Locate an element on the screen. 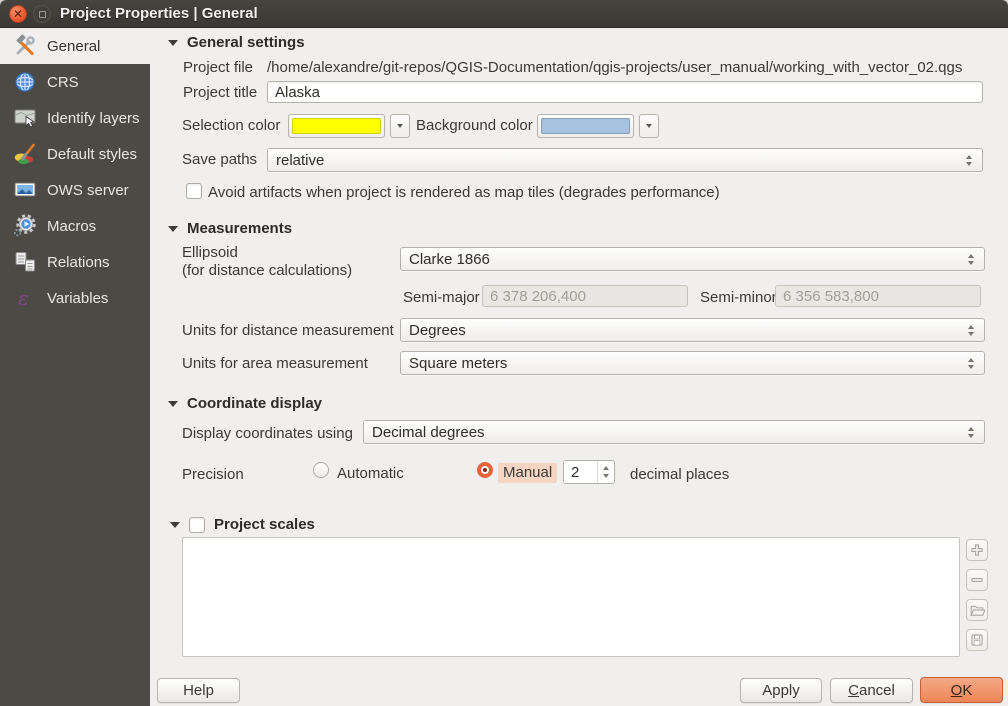 This screenshot has width=1008, height=706. section-header-project-scales: Project scales is located at coordinates (242, 524).